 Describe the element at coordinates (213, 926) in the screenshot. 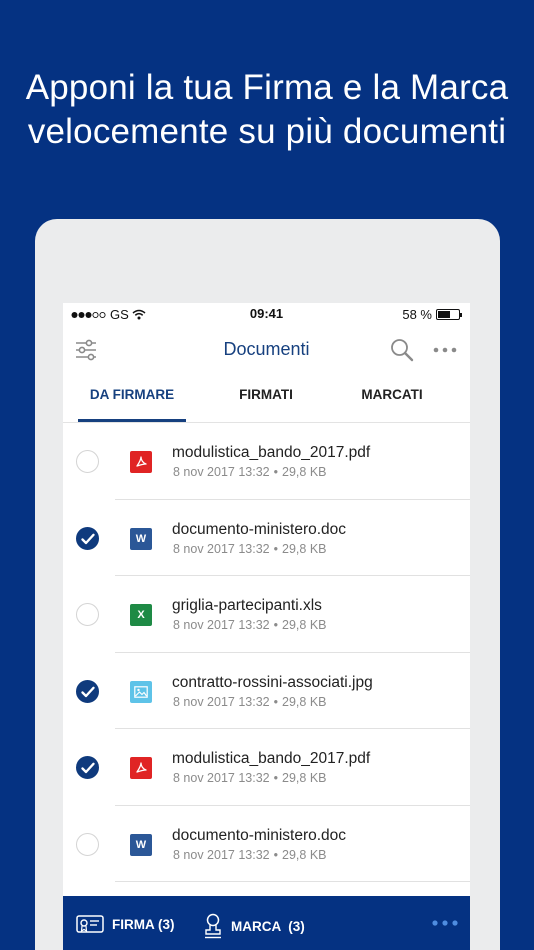

I see `stamp-icon` at that location.